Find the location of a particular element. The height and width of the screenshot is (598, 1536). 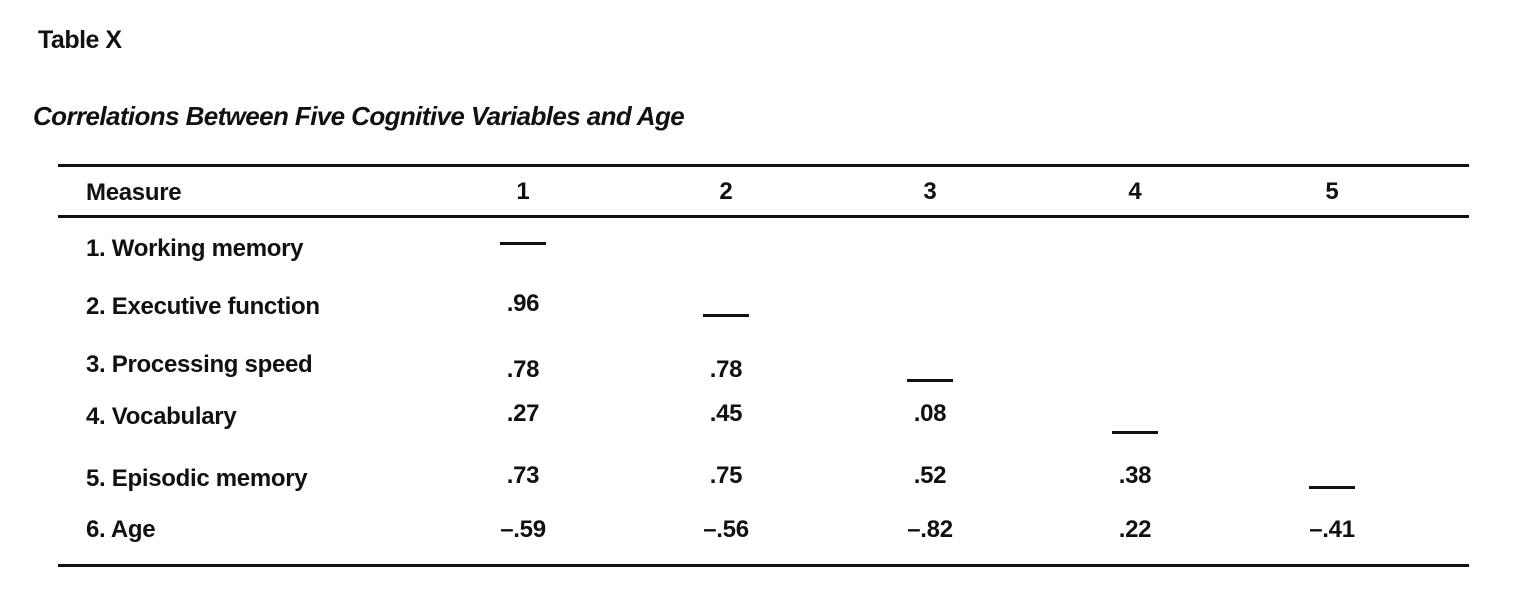

correlation-cell: .38 is located at coordinates (1135, 475).